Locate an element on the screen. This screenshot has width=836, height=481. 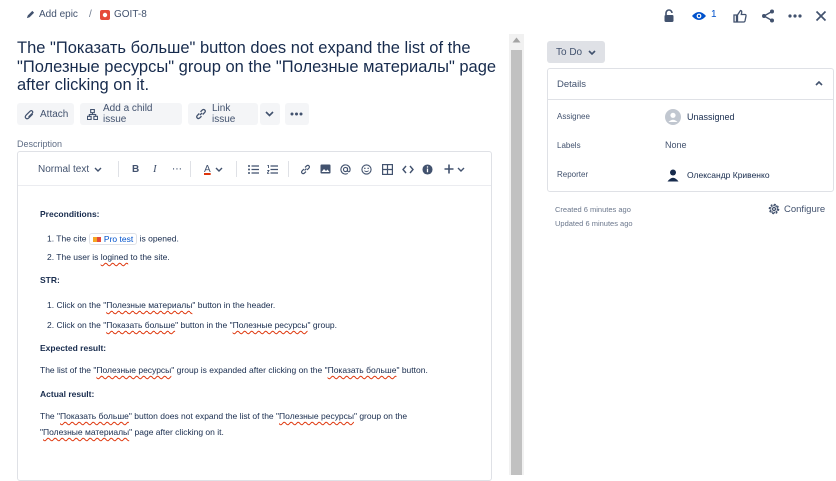
watch-eye-icon is located at coordinates (699, 16).